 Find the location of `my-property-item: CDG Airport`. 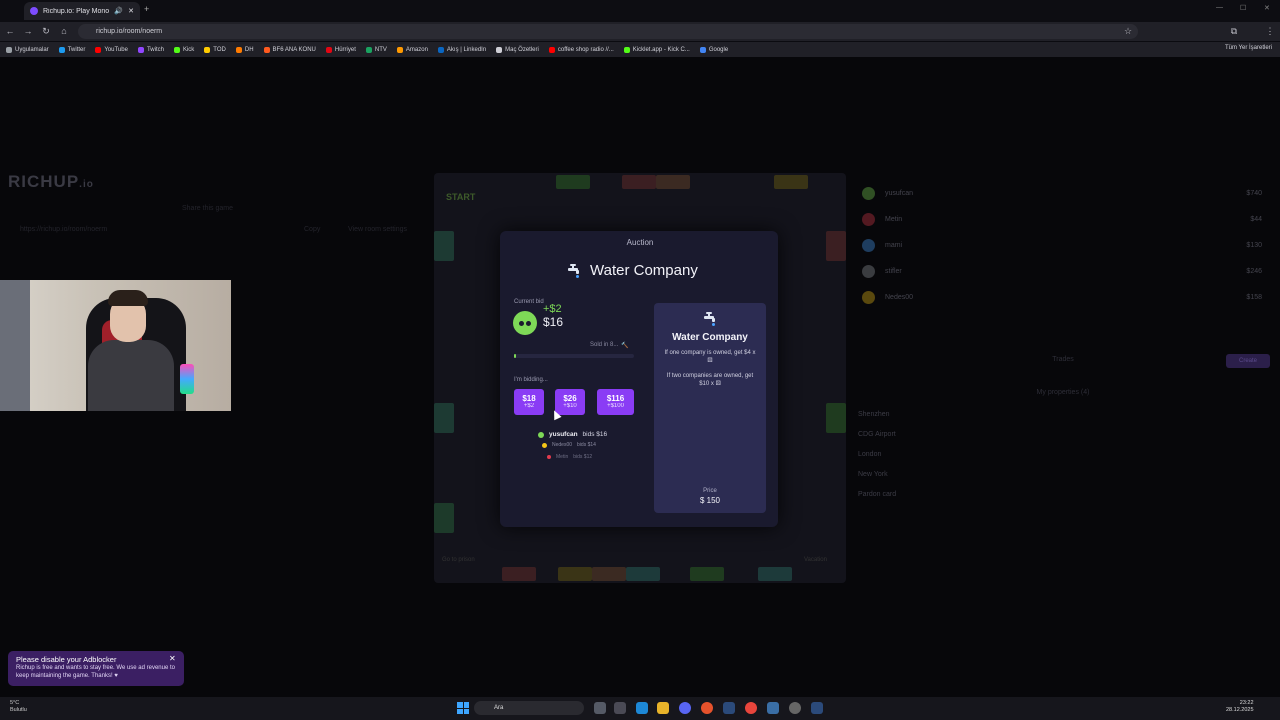

my-property-item: CDG Airport is located at coordinates (877, 434).